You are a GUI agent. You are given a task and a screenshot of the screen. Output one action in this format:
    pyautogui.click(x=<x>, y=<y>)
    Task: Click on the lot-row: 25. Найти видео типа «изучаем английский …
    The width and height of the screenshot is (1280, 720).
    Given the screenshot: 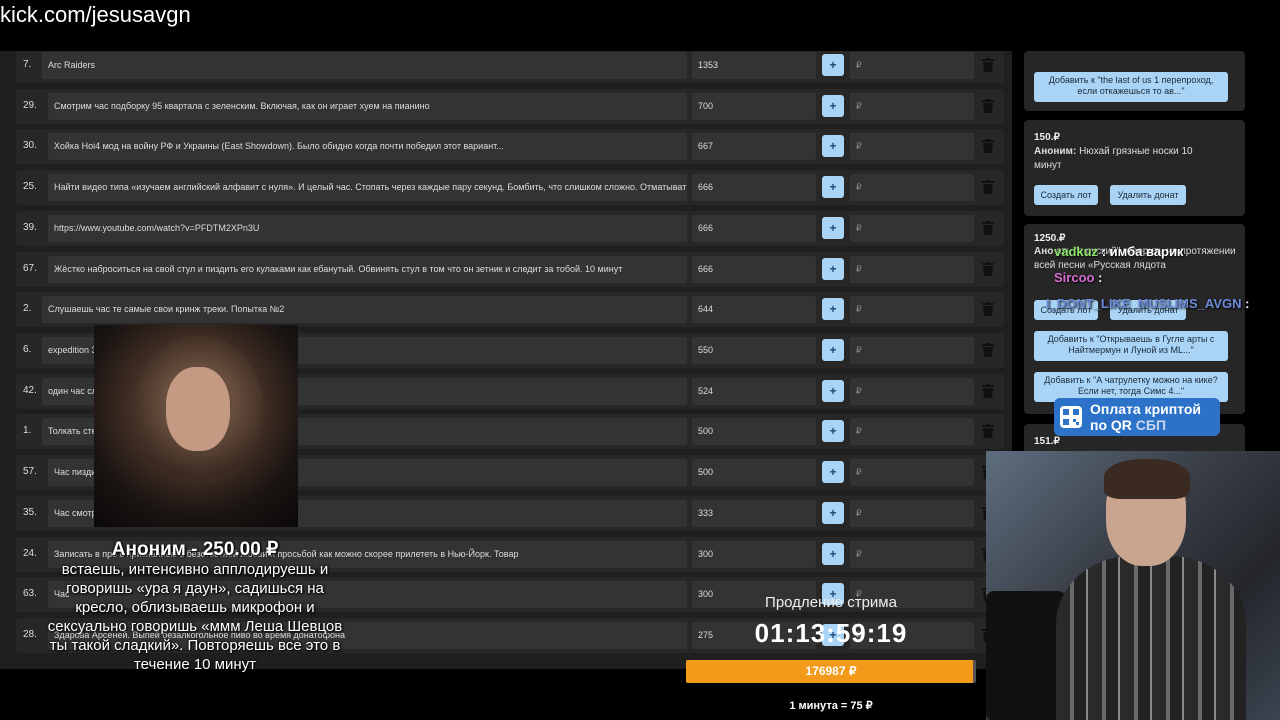 What is the action you would take?
    pyautogui.click(x=510, y=187)
    